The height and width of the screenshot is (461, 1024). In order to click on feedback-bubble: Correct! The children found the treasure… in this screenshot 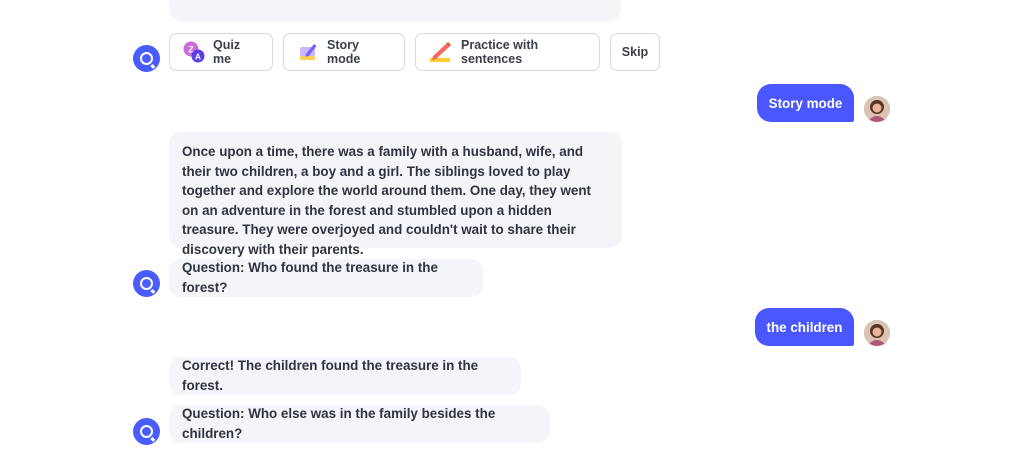, I will do `click(345, 376)`.